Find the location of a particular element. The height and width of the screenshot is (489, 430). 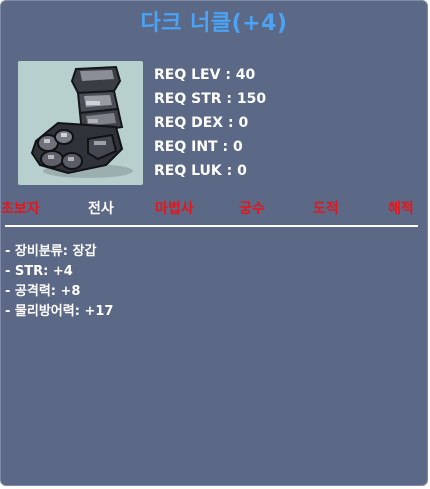

divider is located at coordinates (211, 226).